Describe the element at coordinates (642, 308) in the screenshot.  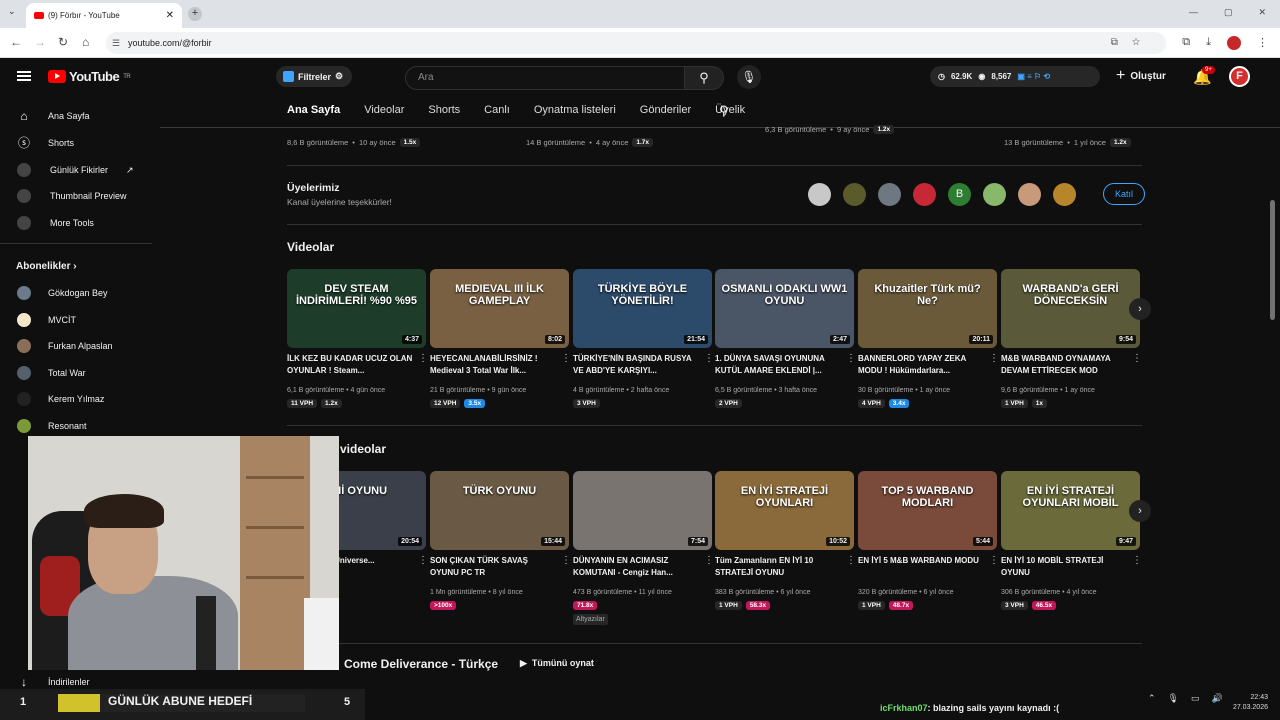
I see `video-thumbnail: TÜRKİYE BÖYLE YÖNETİLİR! 21:54` at that location.